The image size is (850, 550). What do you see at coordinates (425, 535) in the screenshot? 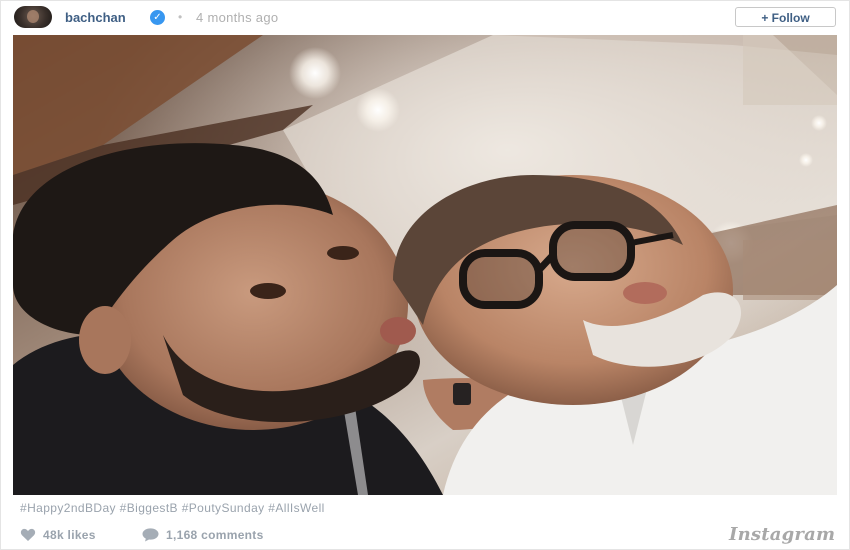
I see `post-footer: 48k likes 1,168 comments Instagram` at bounding box center [425, 535].